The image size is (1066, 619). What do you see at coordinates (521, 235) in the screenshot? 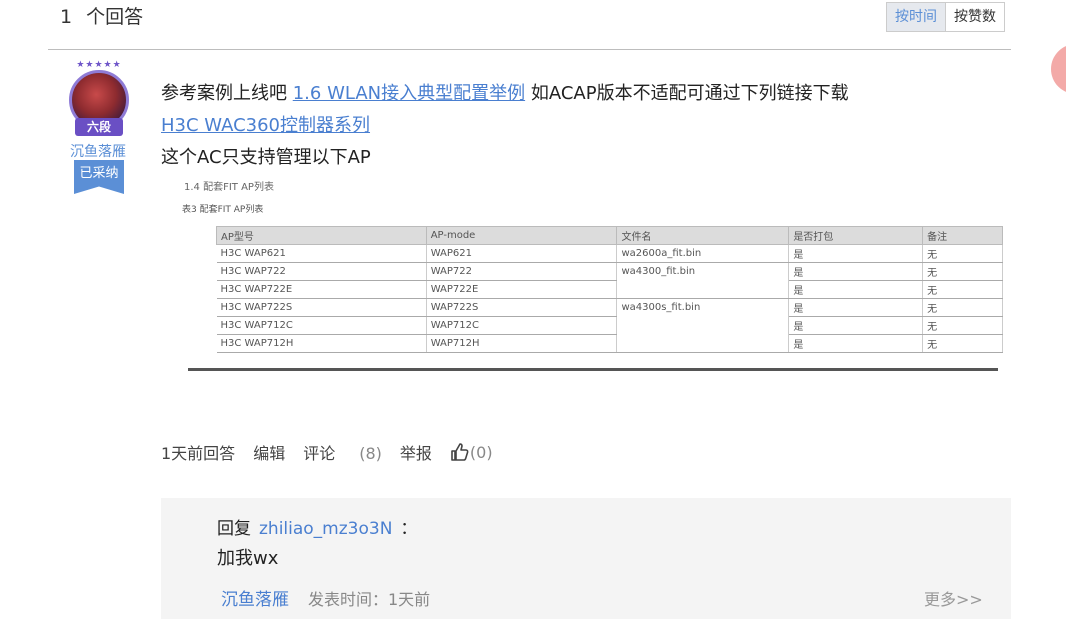
I see `col-header: AP-mode` at bounding box center [521, 235].